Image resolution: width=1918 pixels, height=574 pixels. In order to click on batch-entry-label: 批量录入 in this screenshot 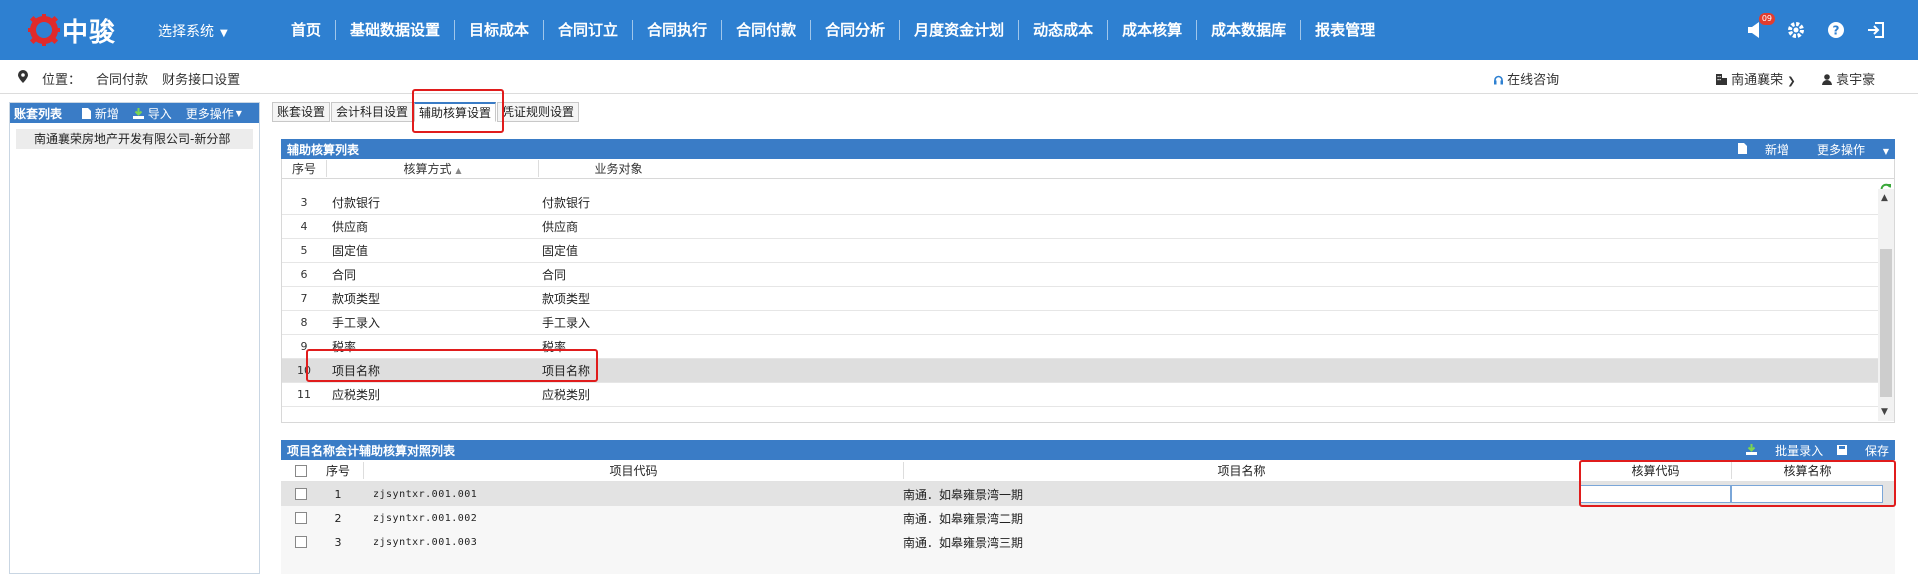, I will do `click(1799, 450)`.